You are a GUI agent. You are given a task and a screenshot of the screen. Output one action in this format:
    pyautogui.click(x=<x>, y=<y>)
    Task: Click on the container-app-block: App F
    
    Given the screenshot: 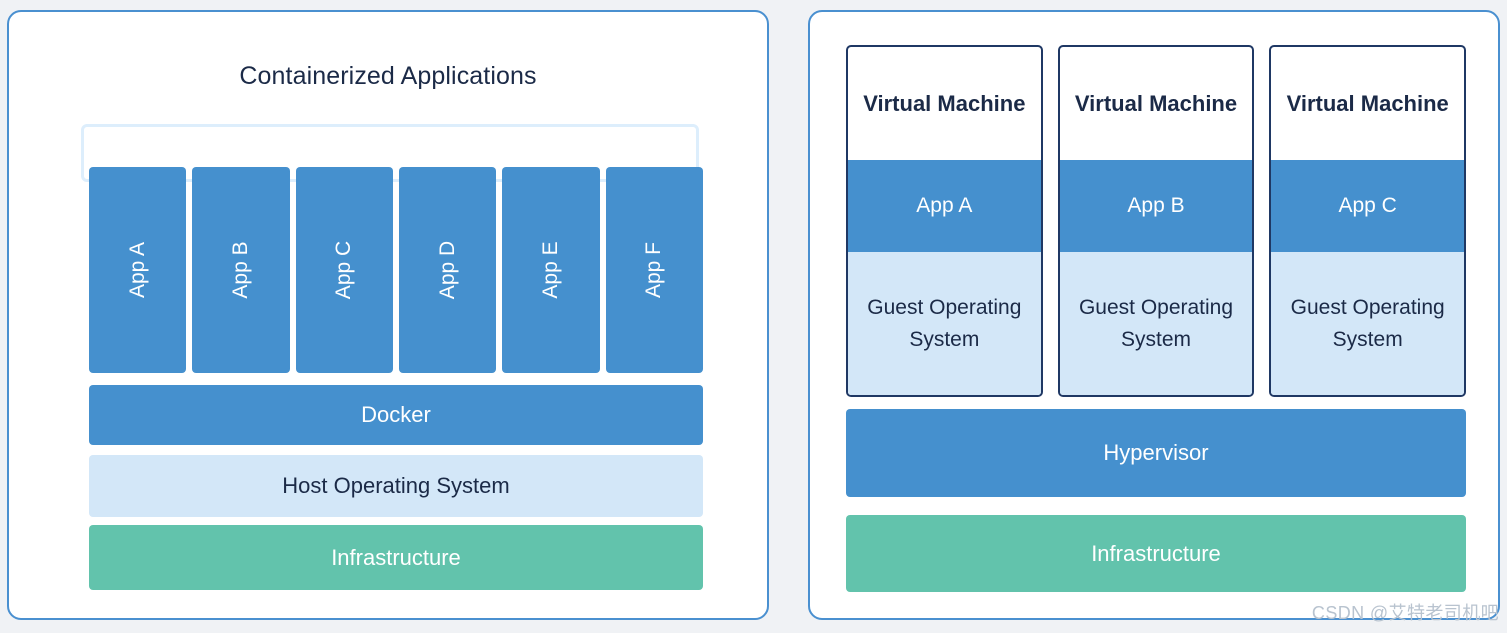 What is the action you would take?
    pyautogui.click(x=654, y=270)
    